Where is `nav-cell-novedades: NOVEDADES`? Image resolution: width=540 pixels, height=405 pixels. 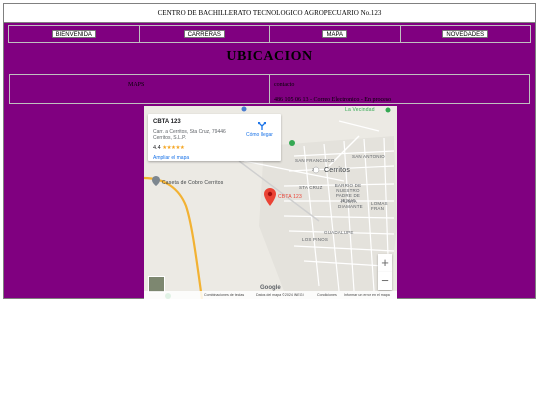
nav-cell-novedades: NOVEDADES is located at coordinates (466, 34).